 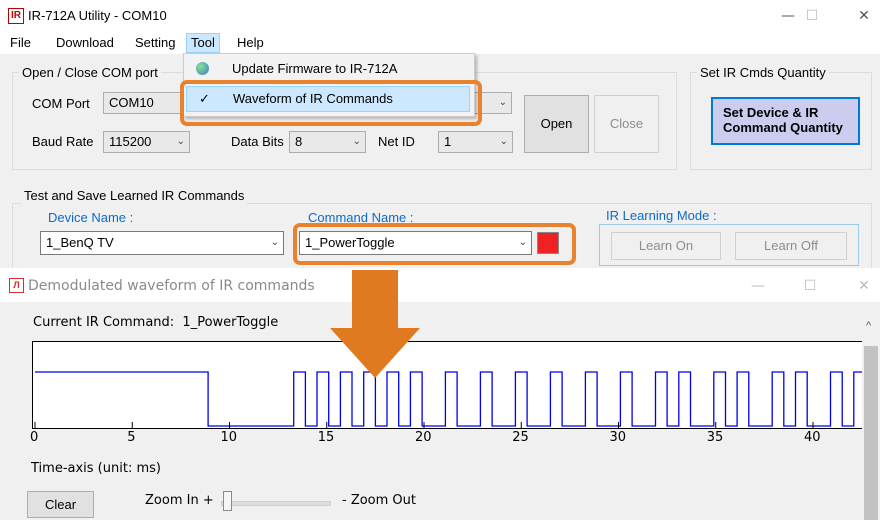 What do you see at coordinates (203, 43) in the screenshot?
I see `menu-tool: Tool` at bounding box center [203, 43].